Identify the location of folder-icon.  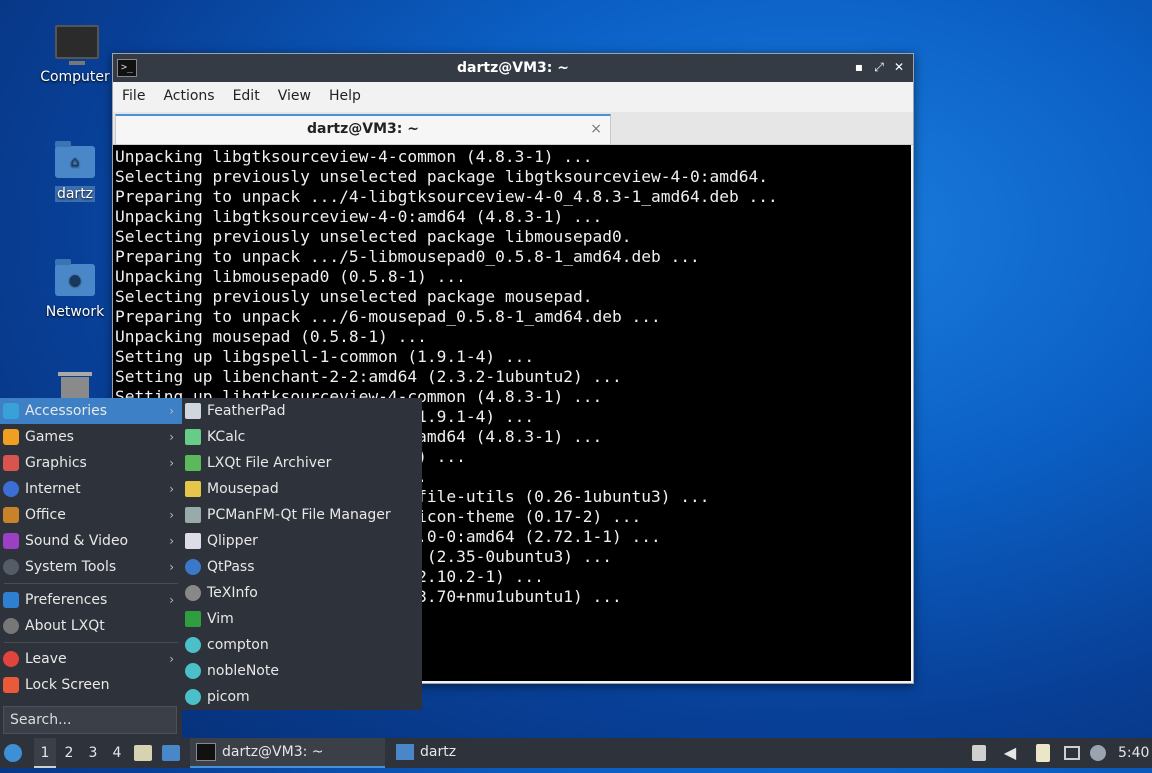
(171, 753).